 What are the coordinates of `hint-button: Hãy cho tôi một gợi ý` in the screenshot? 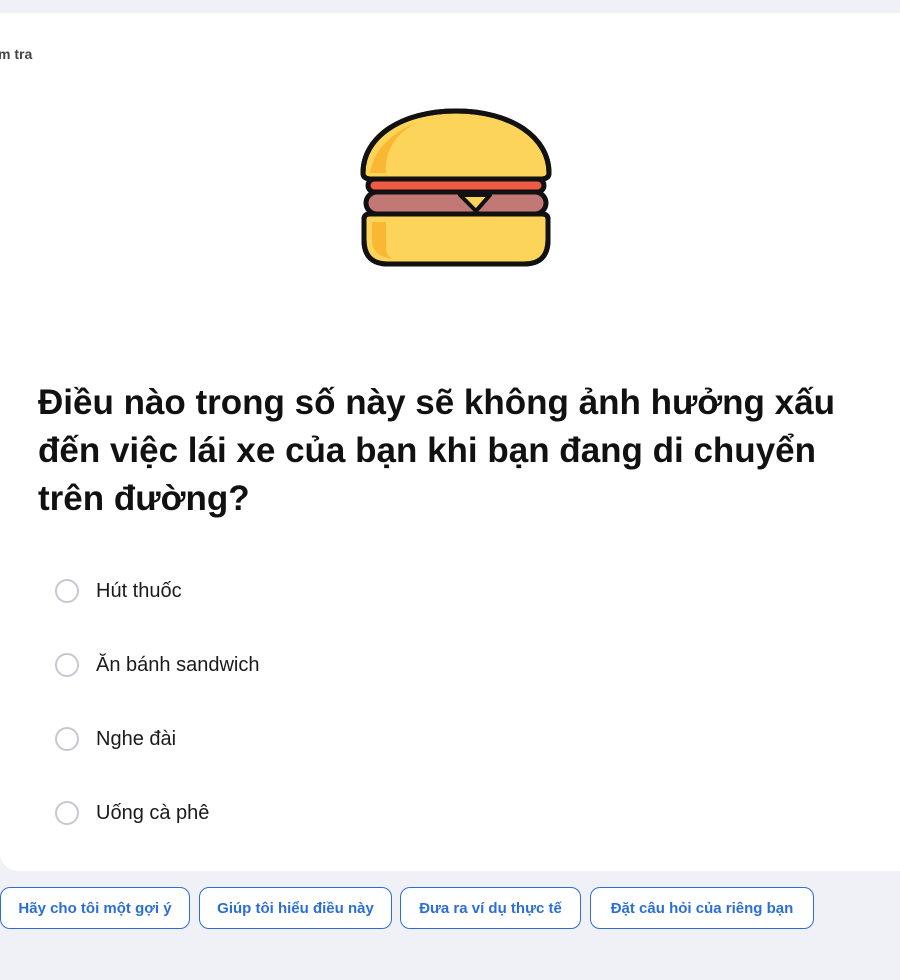 It's located at (95, 908).